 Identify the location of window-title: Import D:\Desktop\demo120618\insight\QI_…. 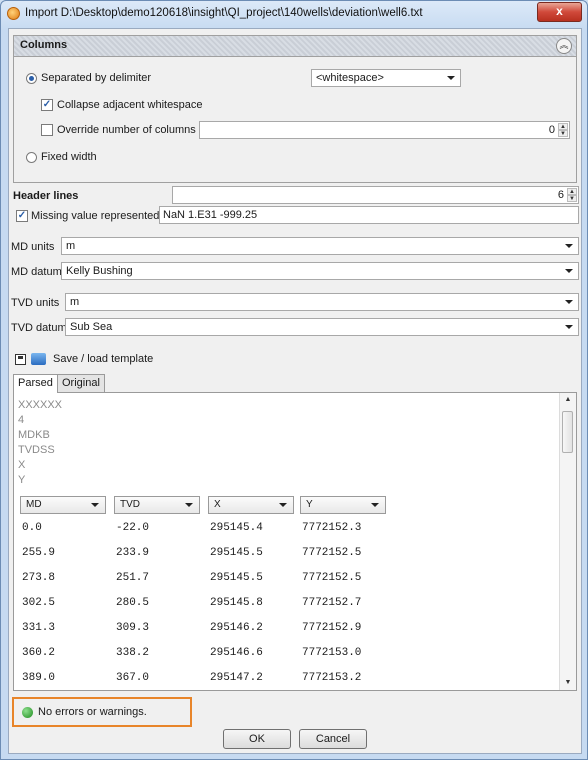
(224, 13).